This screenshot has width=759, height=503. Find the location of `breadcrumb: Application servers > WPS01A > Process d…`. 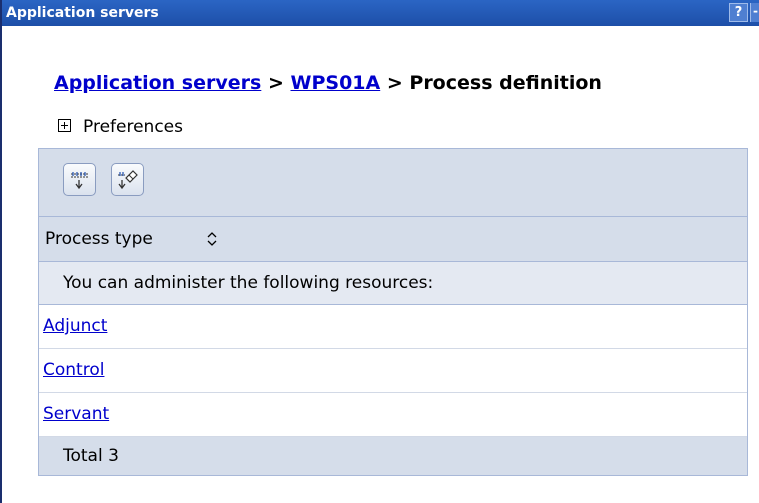

breadcrumb: Application servers > WPS01A > Process d… is located at coordinates (328, 83).